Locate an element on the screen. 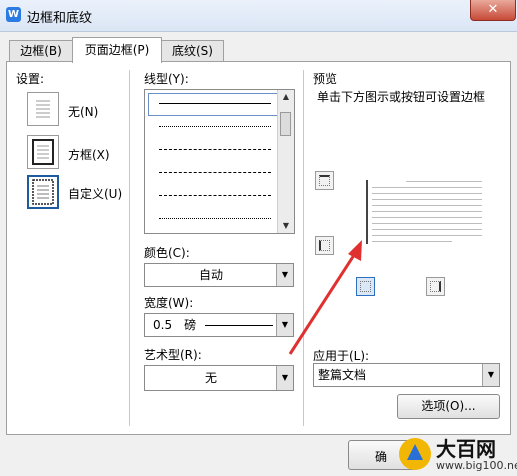 The width and height of the screenshot is (517, 476). line-style-dashed is located at coordinates (215, 172).